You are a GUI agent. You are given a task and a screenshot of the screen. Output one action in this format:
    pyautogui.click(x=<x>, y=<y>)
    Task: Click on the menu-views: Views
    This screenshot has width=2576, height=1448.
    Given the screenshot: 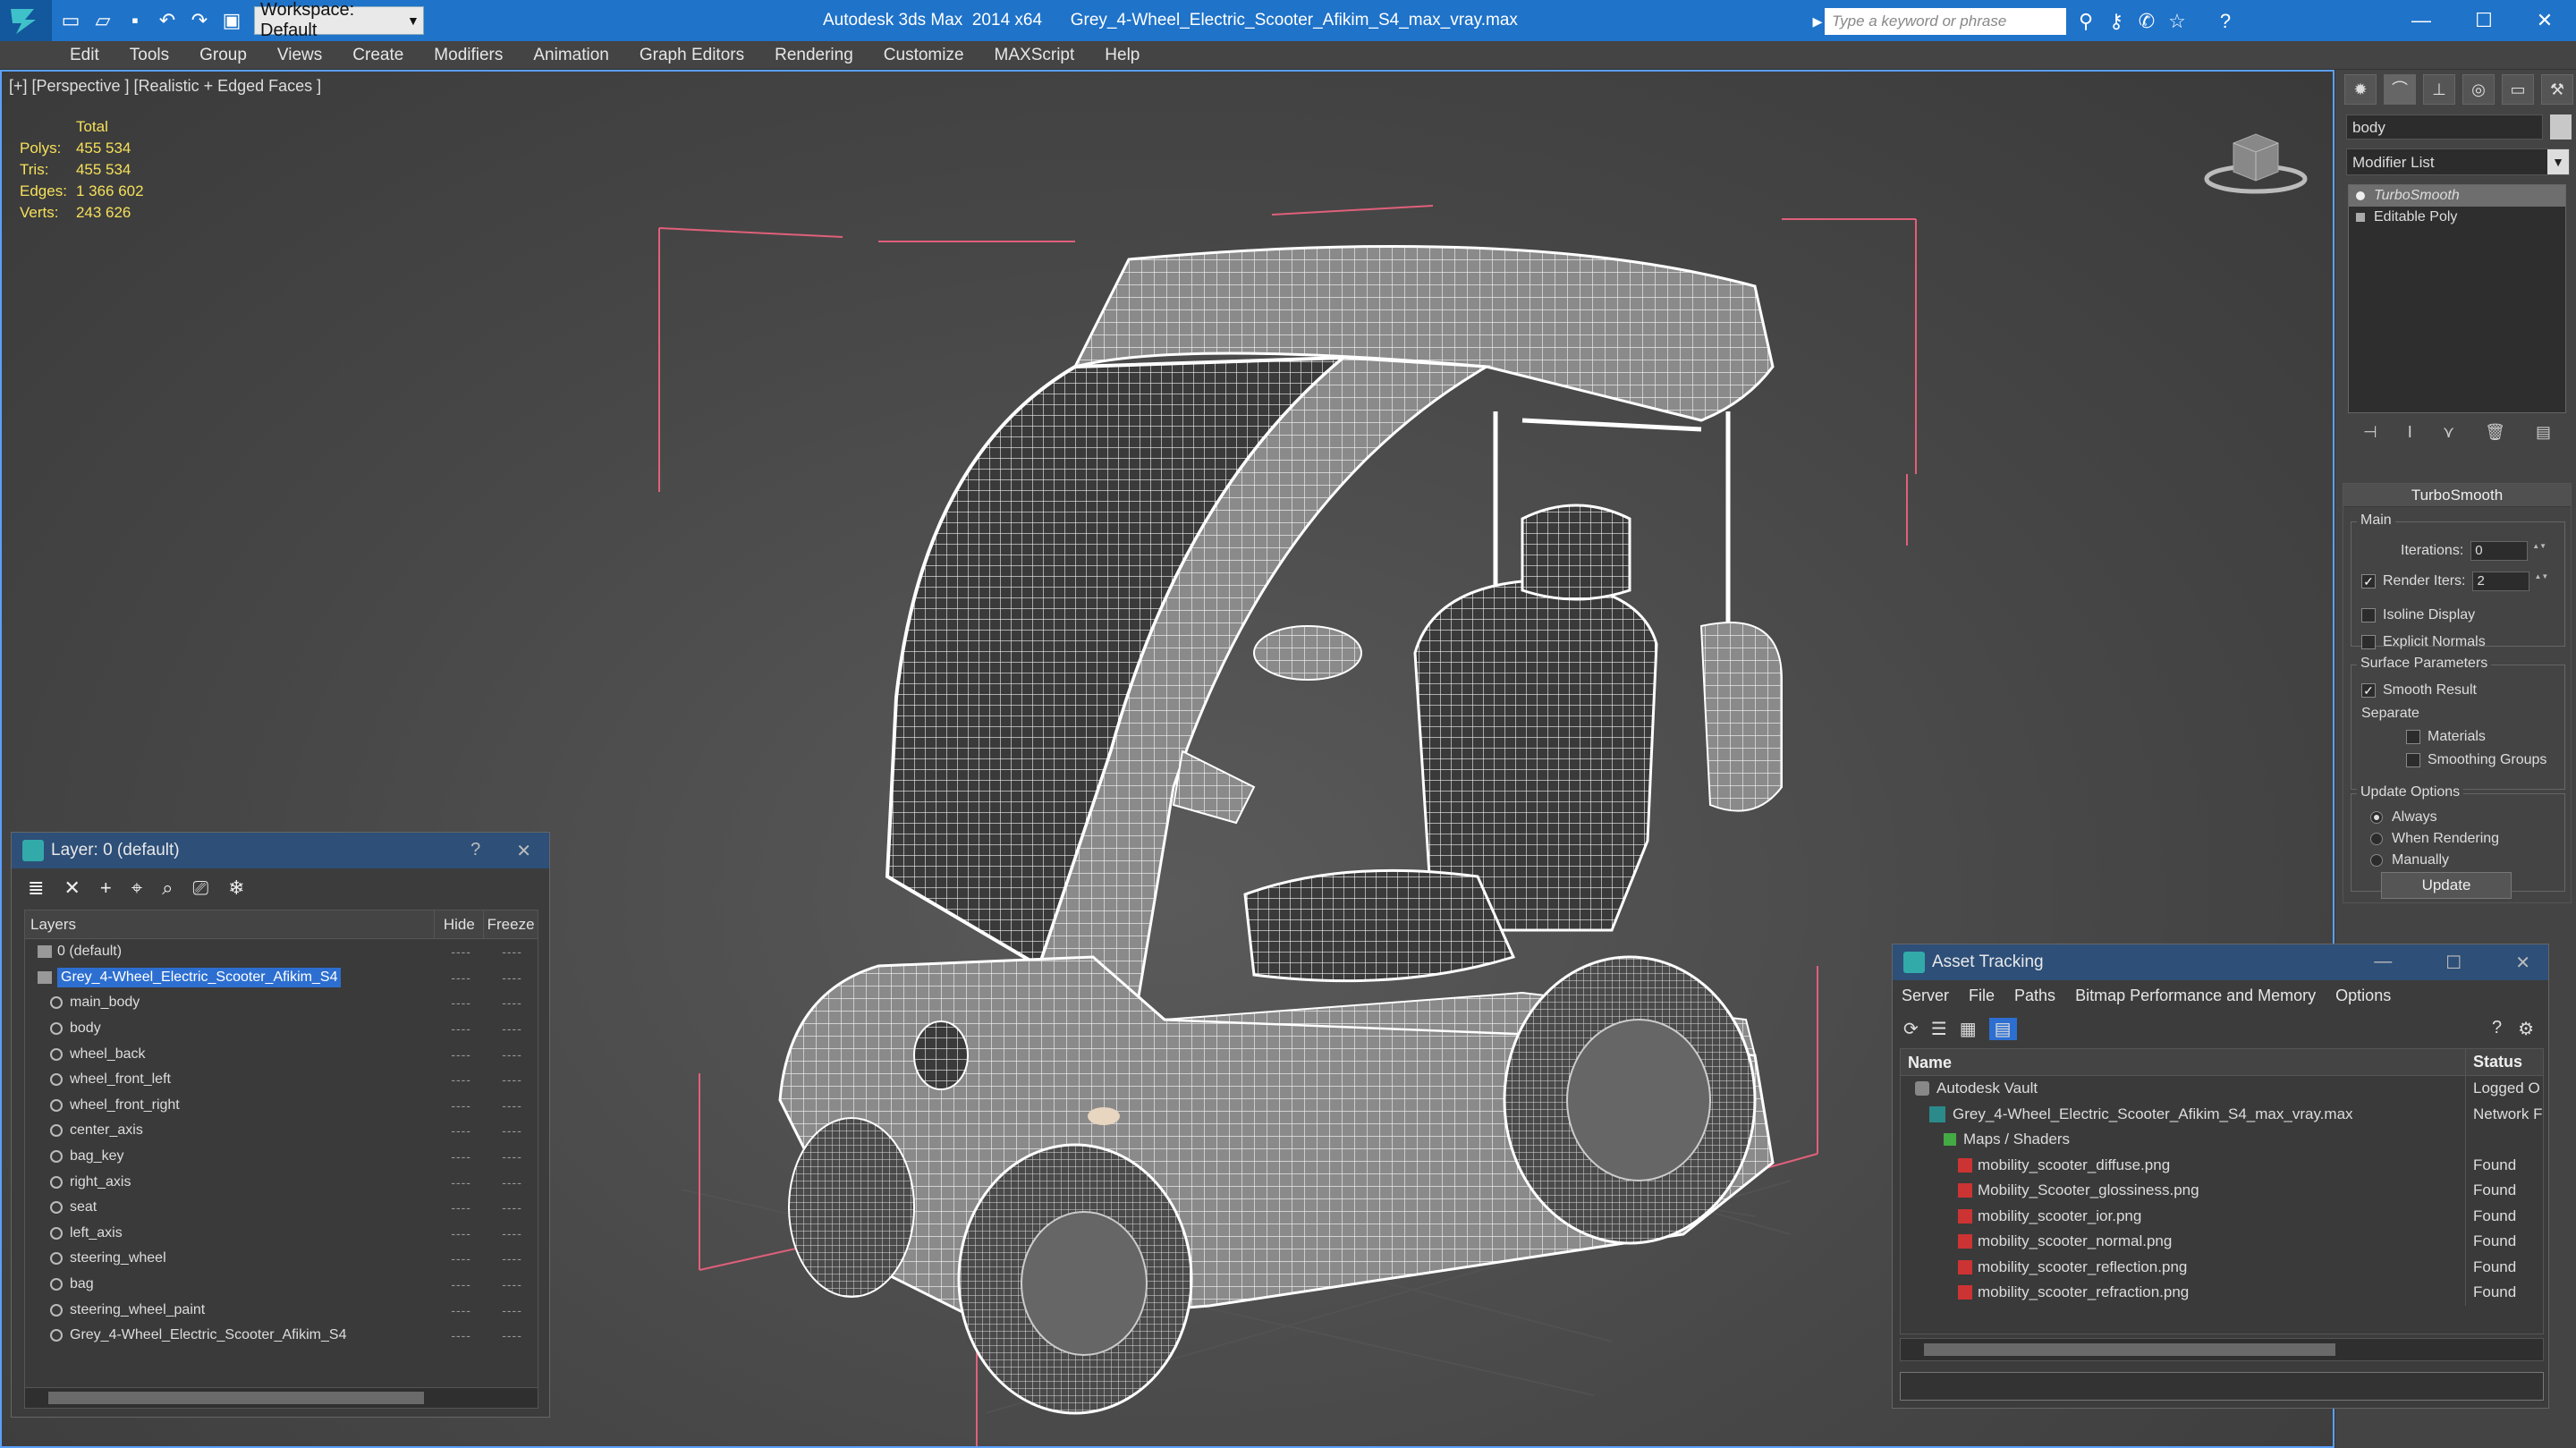 What is the action you would take?
    pyautogui.click(x=299, y=55)
    